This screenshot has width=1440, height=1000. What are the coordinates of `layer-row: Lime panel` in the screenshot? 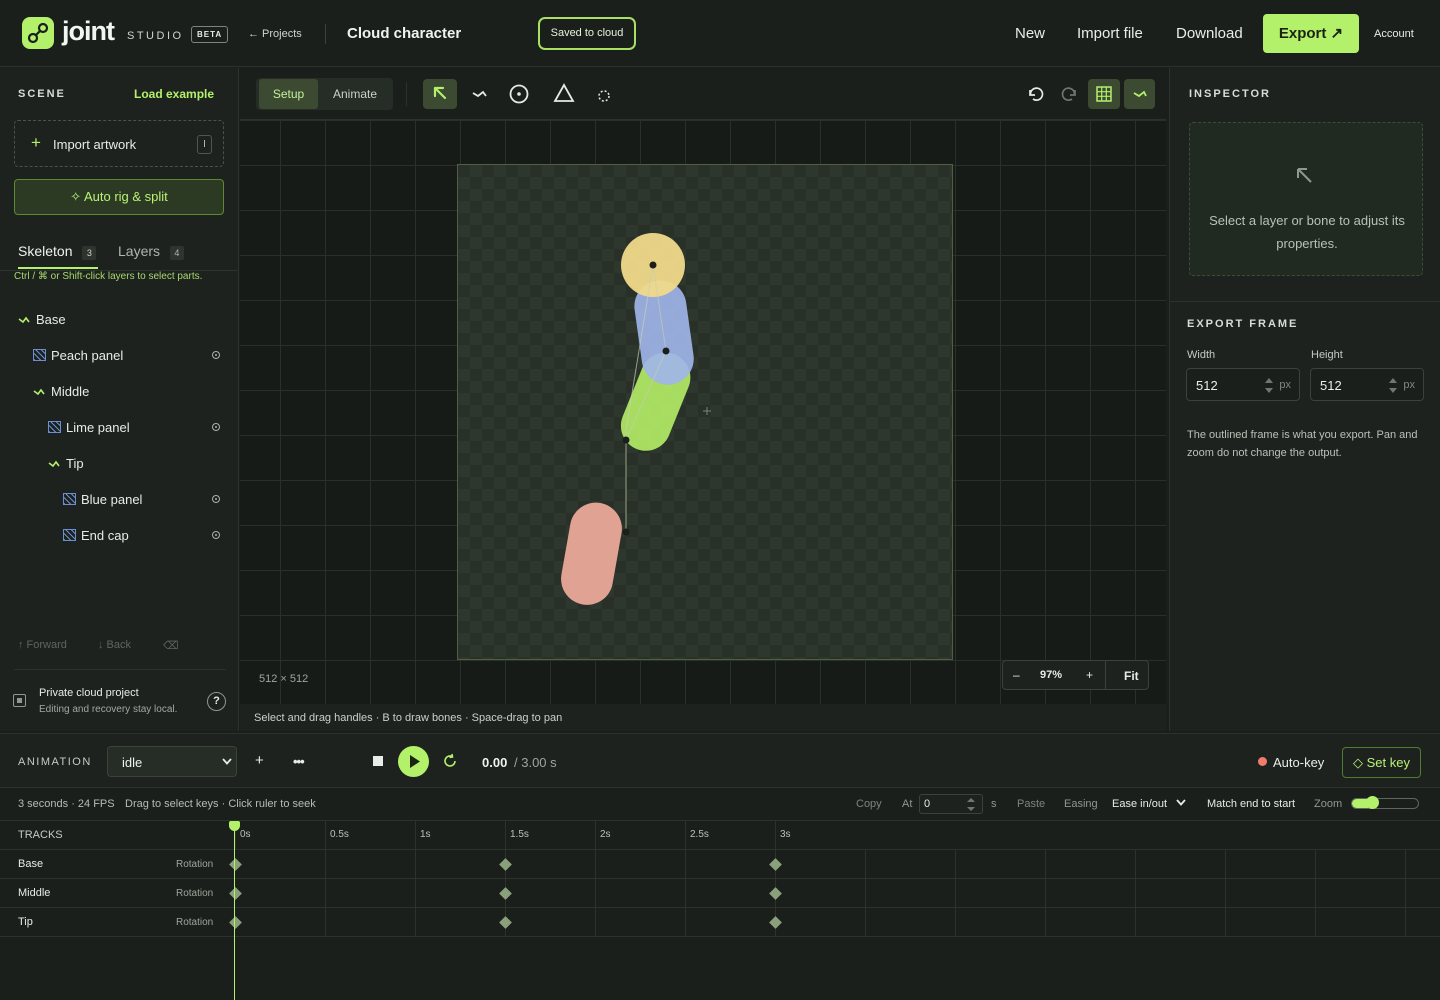 It's located at (119, 427).